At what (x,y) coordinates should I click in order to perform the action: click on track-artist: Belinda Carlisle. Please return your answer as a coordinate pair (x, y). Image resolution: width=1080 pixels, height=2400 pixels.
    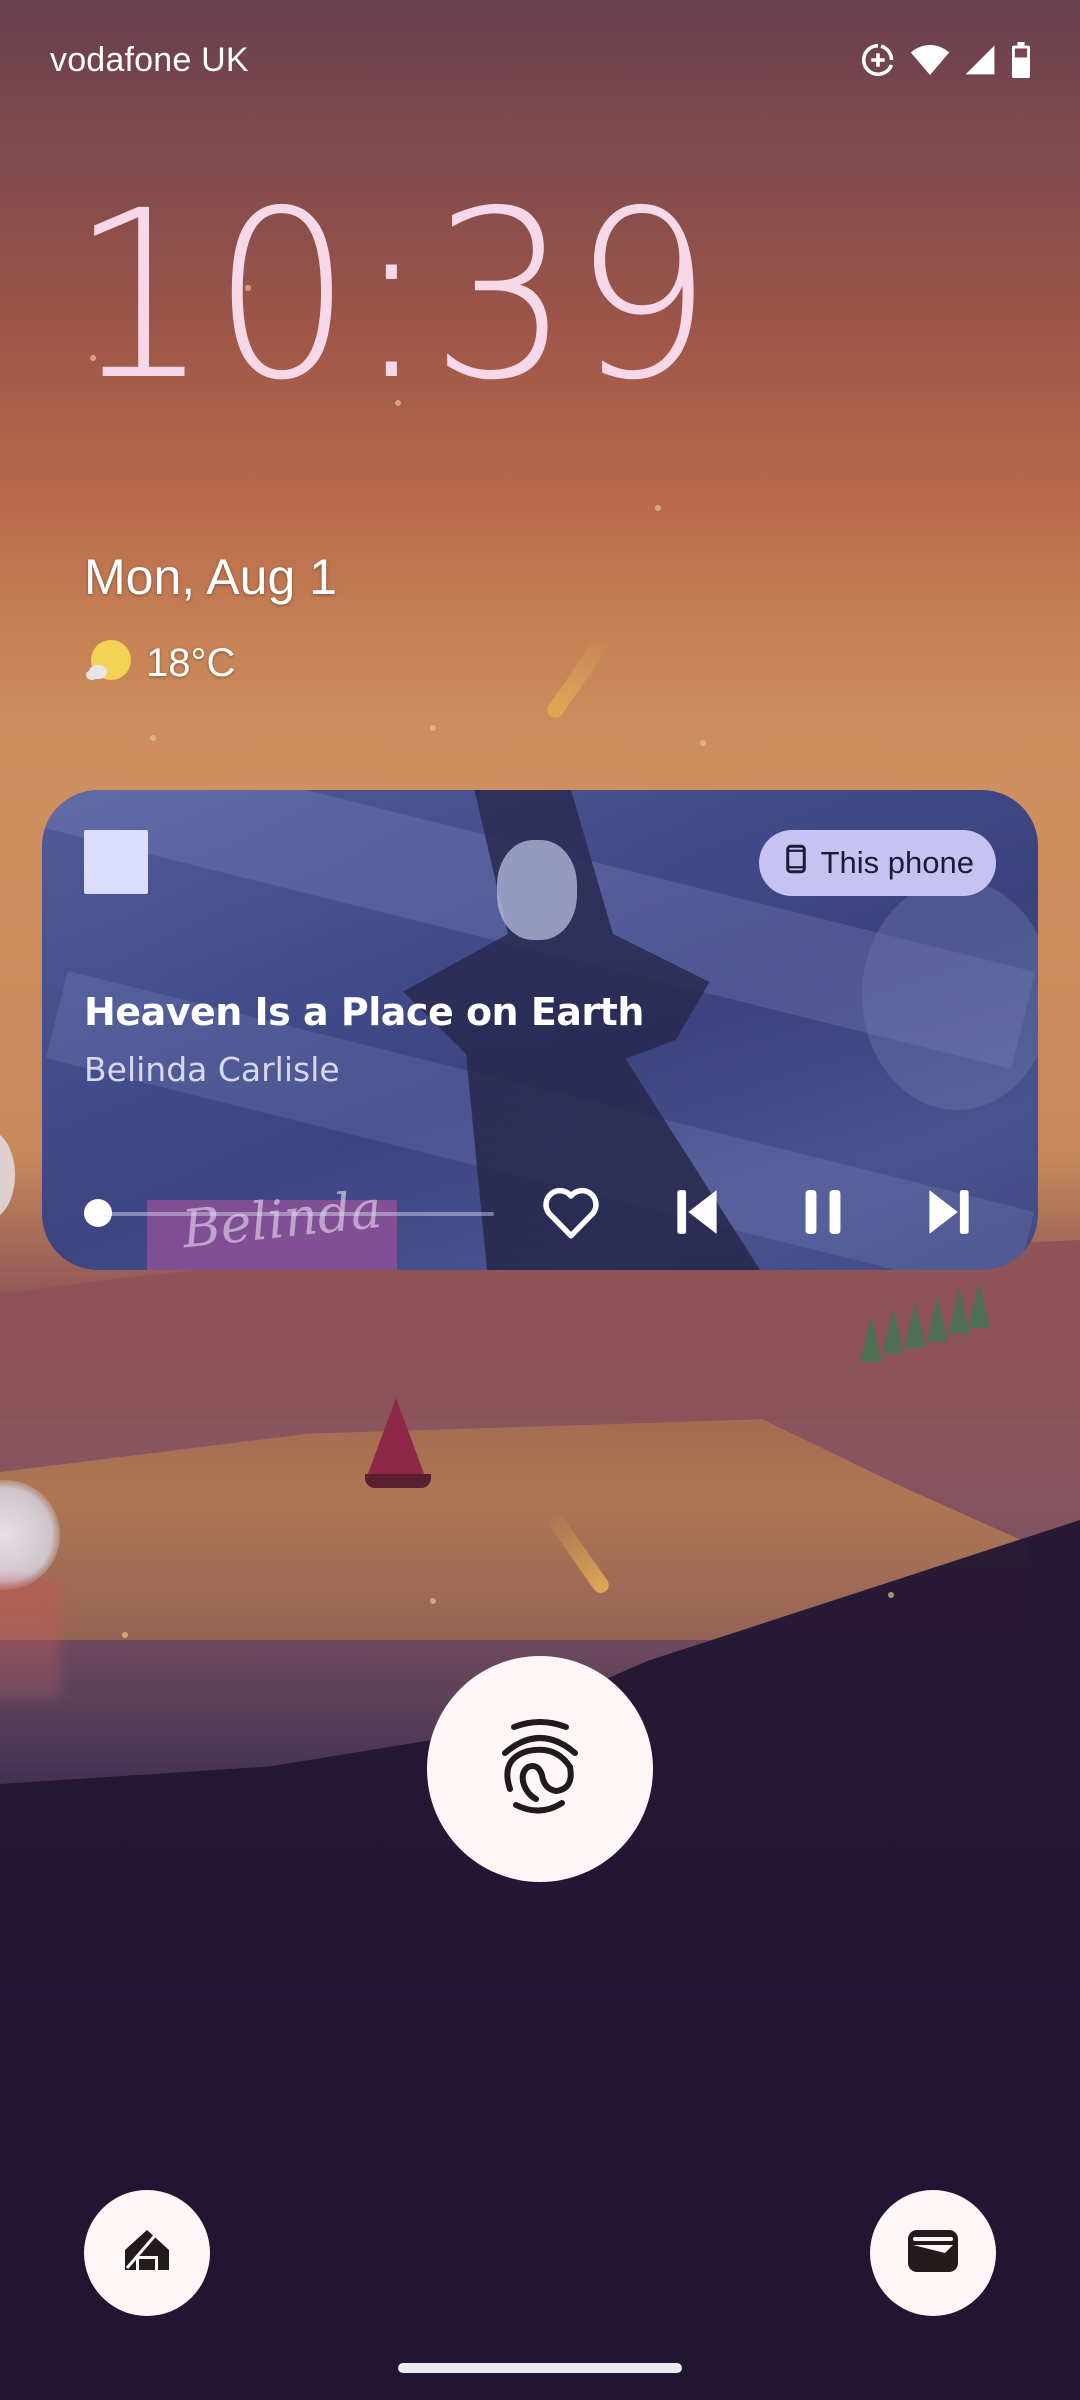
    Looking at the image, I should click on (212, 1069).